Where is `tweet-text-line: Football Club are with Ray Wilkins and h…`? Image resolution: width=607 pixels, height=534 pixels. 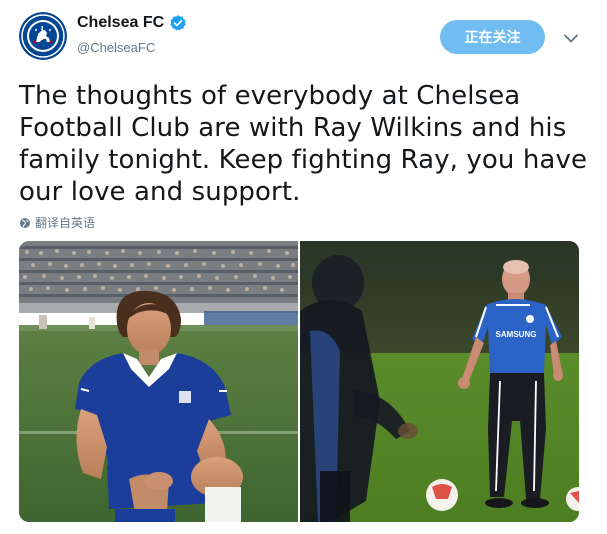 tweet-text-line: Football Club are with Ray Wilkins and h… is located at coordinates (293, 128).